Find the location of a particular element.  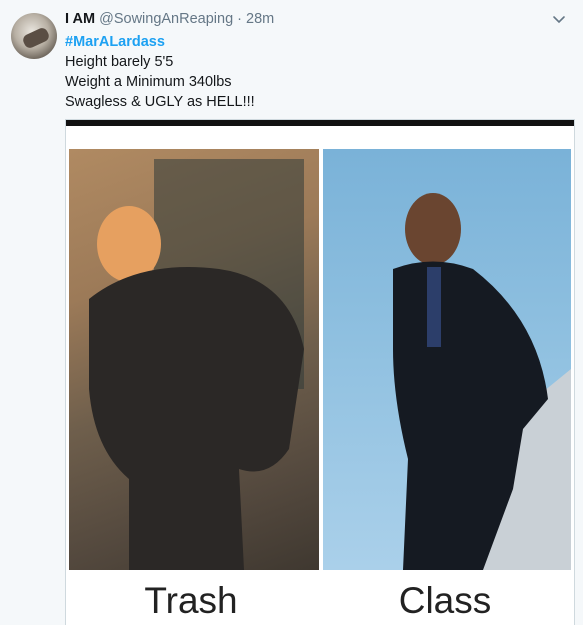

user-handle: @SowingAnReaping is located at coordinates (166, 19).